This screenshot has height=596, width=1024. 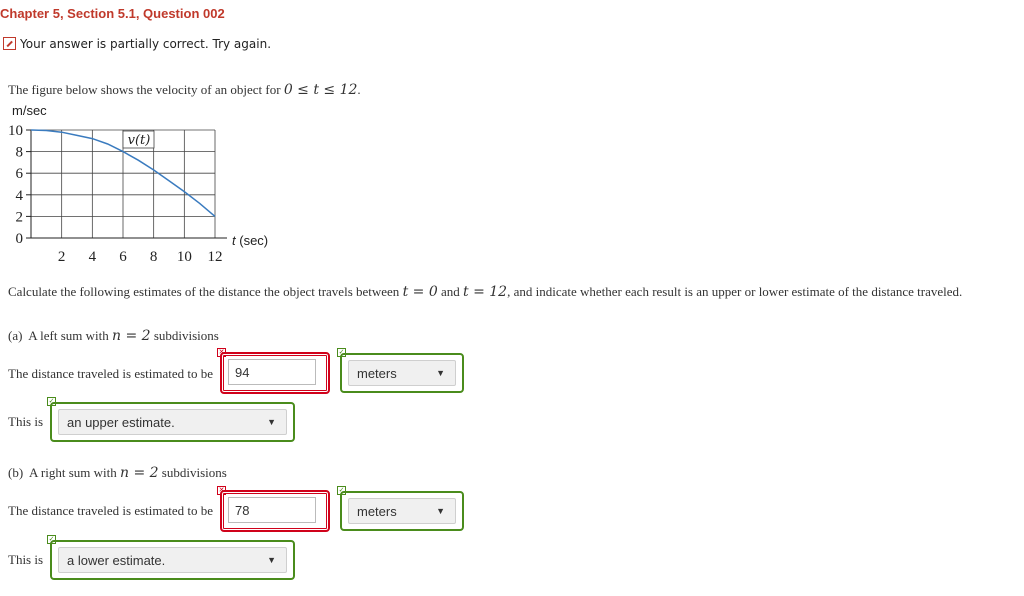 What do you see at coordinates (154, 257) in the screenshot?
I see `x-tick-label: 8` at bounding box center [154, 257].